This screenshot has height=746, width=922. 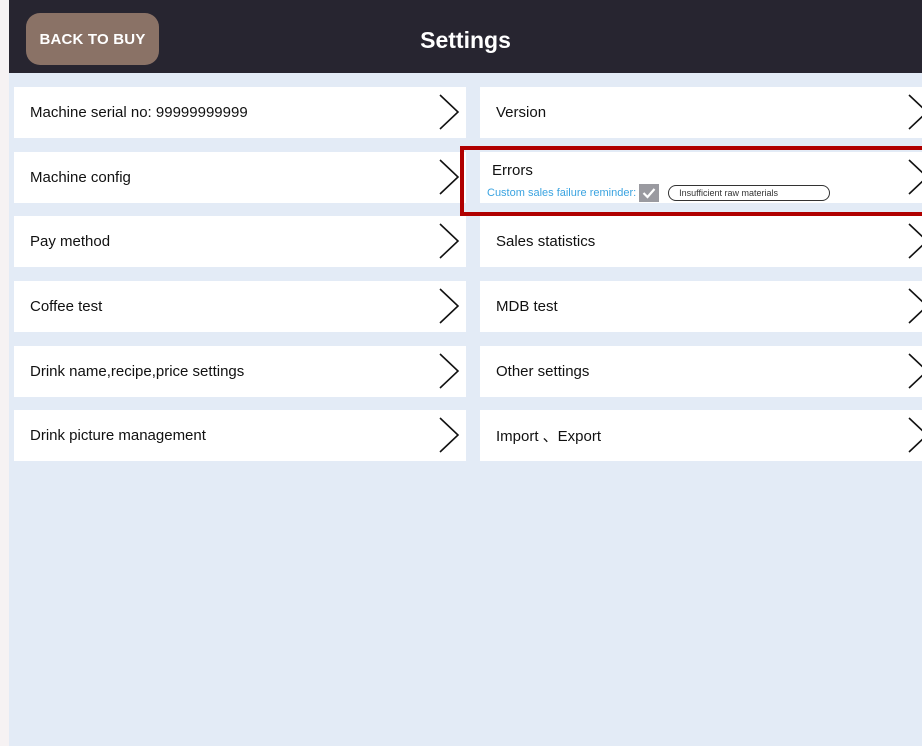 What do you see at coordinates (562, 193) in the screenshot?
I see `sales-failure-reminder-label: Custom sales failure reminder:` at bounding box center [562, 193].